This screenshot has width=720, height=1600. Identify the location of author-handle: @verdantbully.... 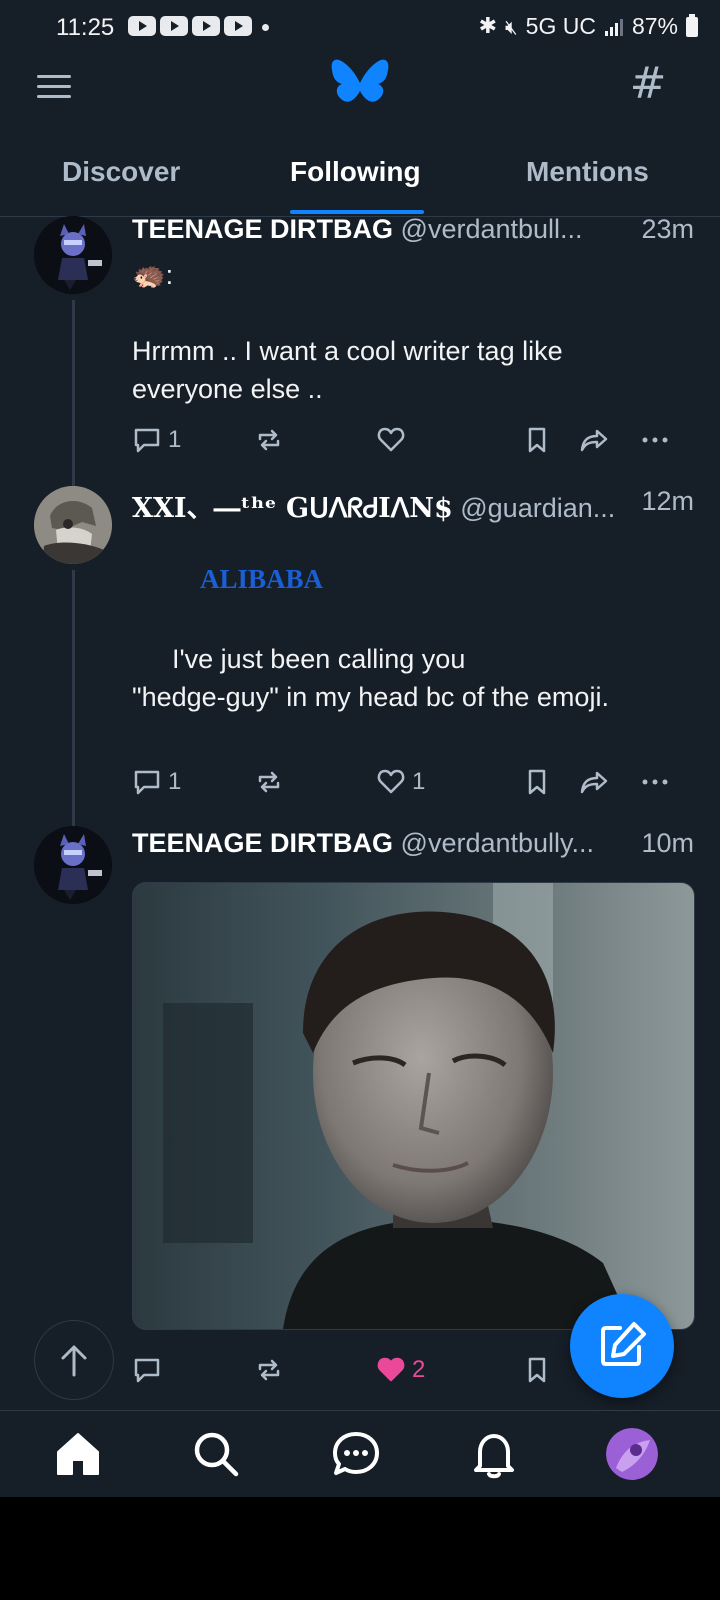
(498, 843).